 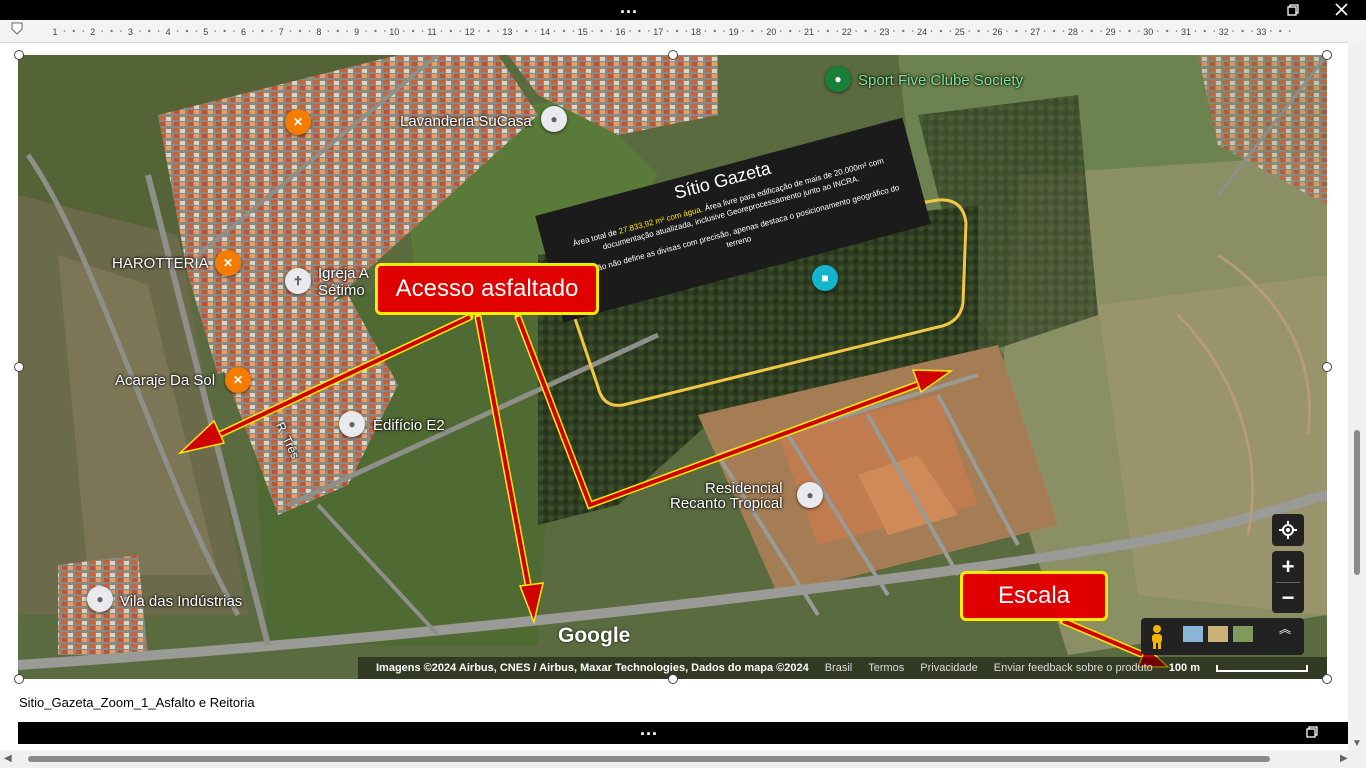 I want to click on ruler-number: 5, so click(x=205, y=32).